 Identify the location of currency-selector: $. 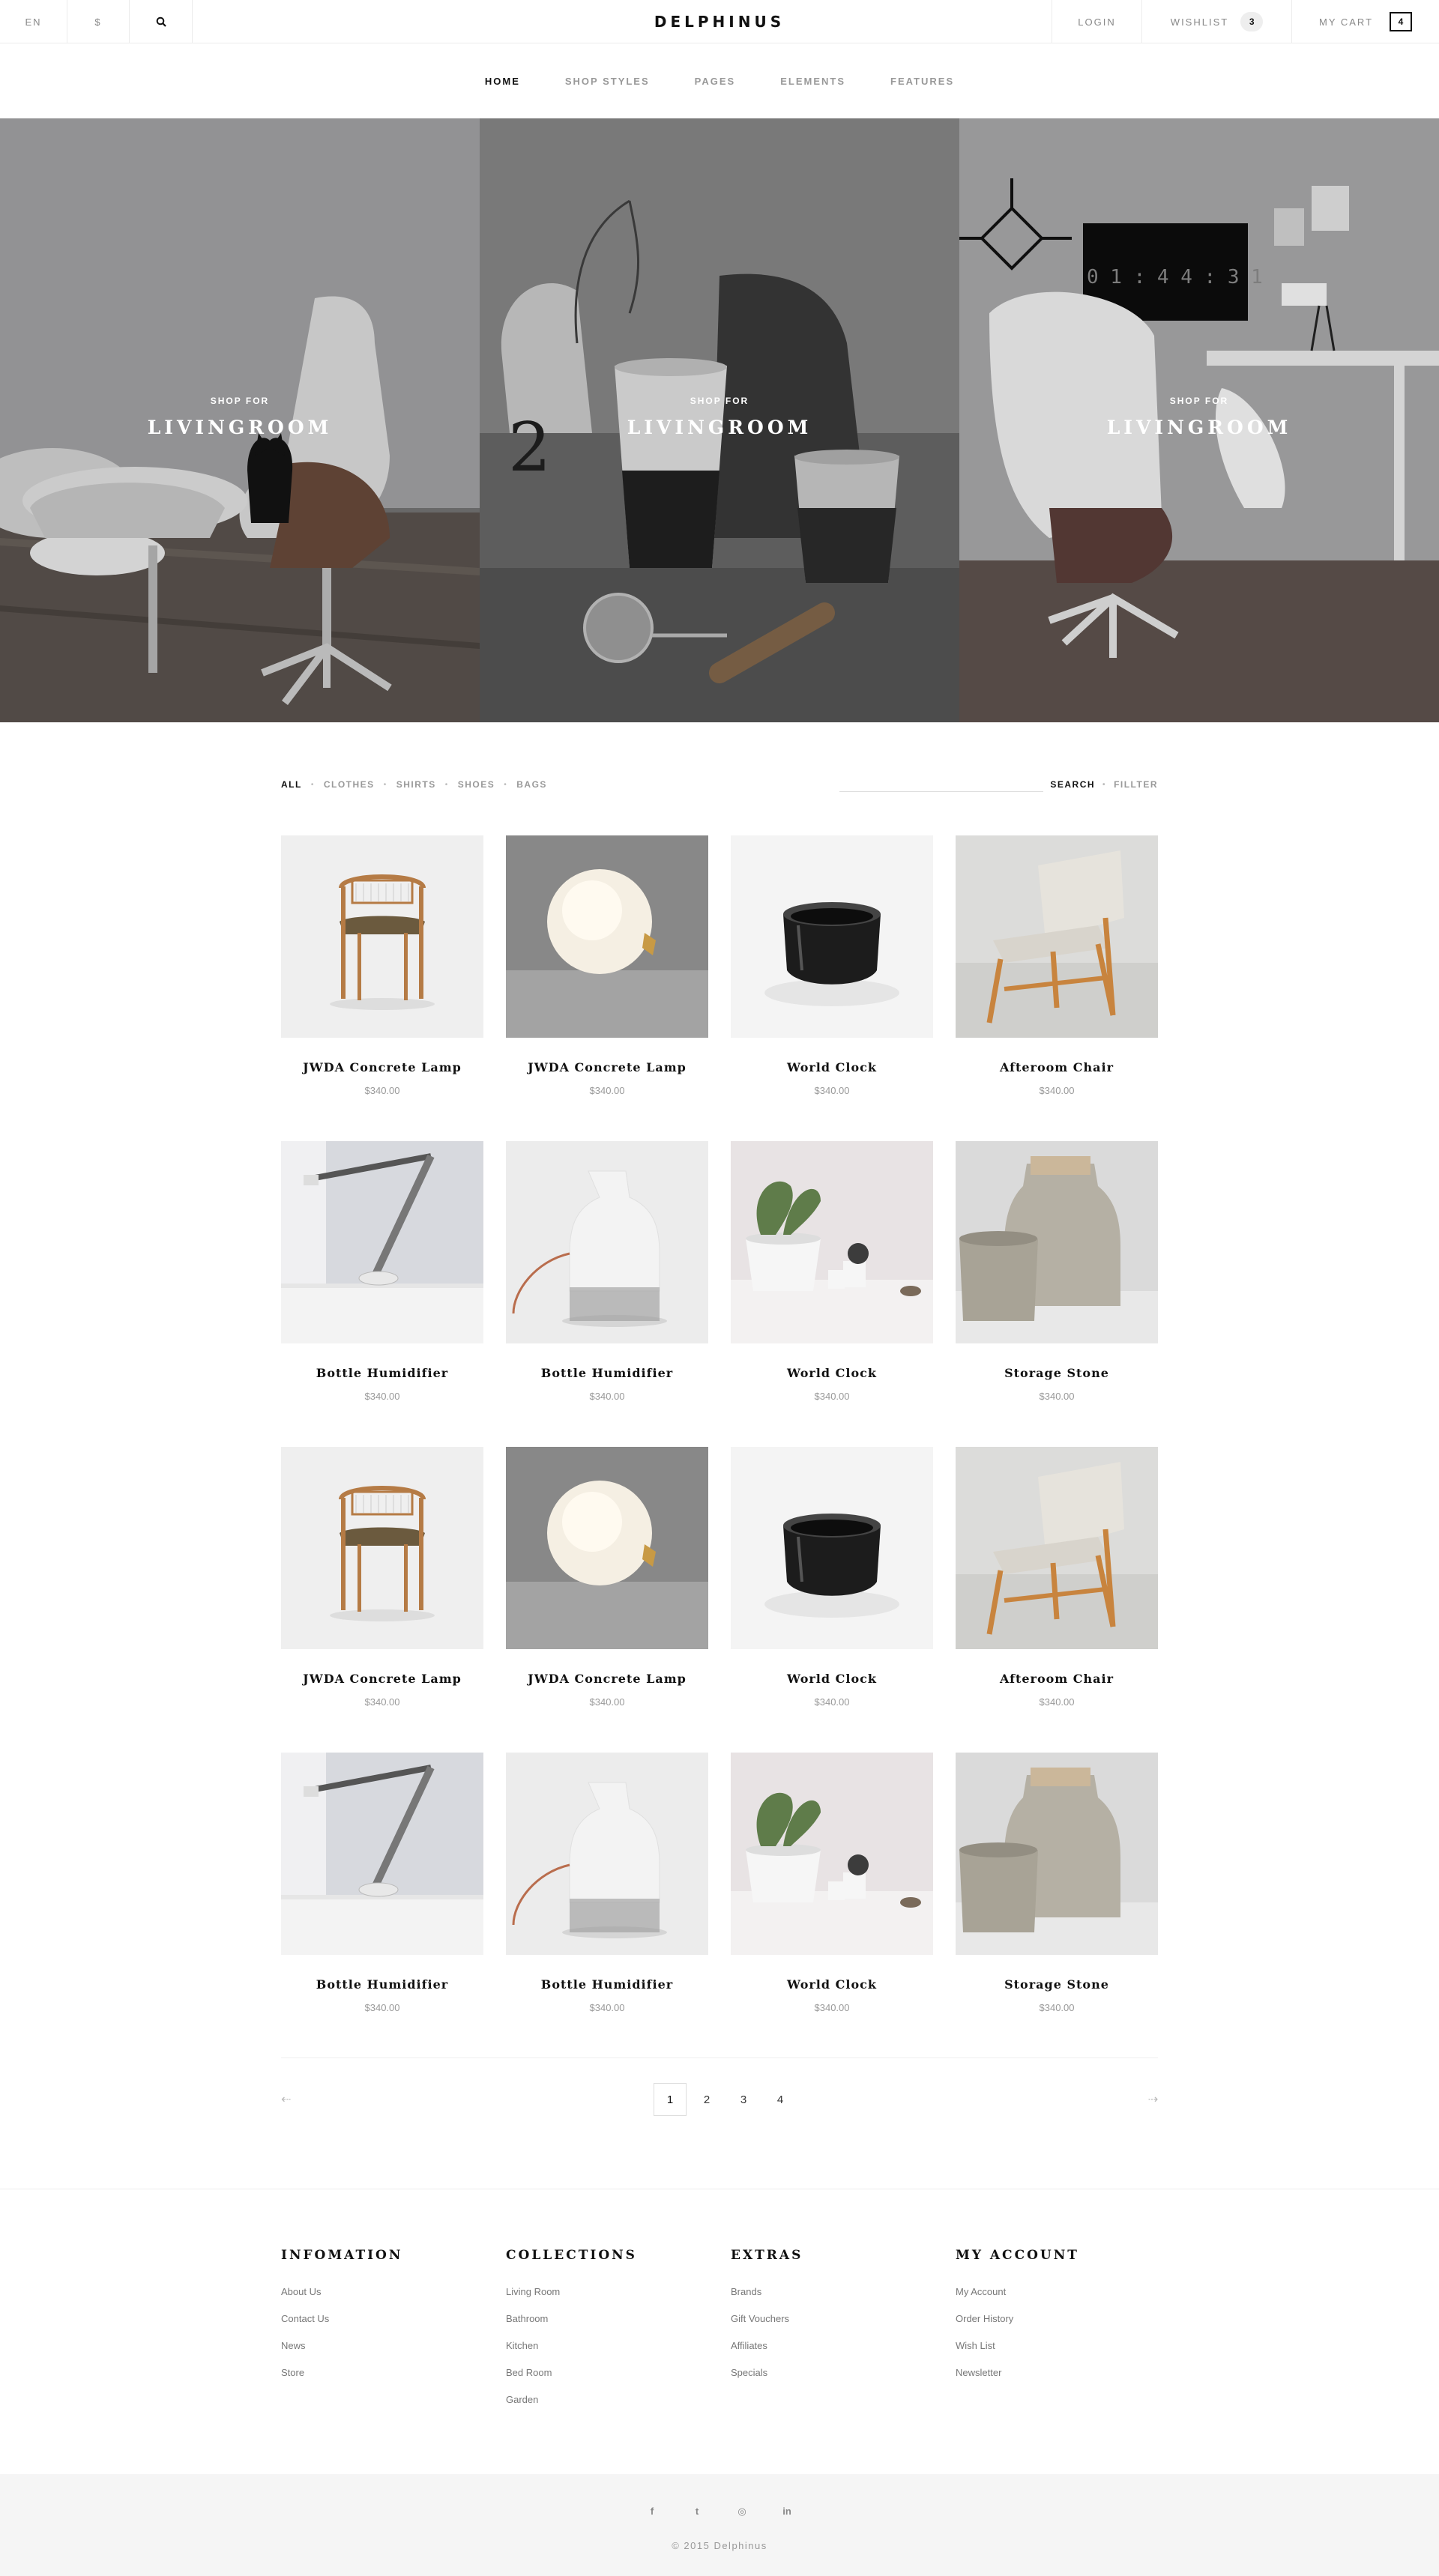
(98, 21).